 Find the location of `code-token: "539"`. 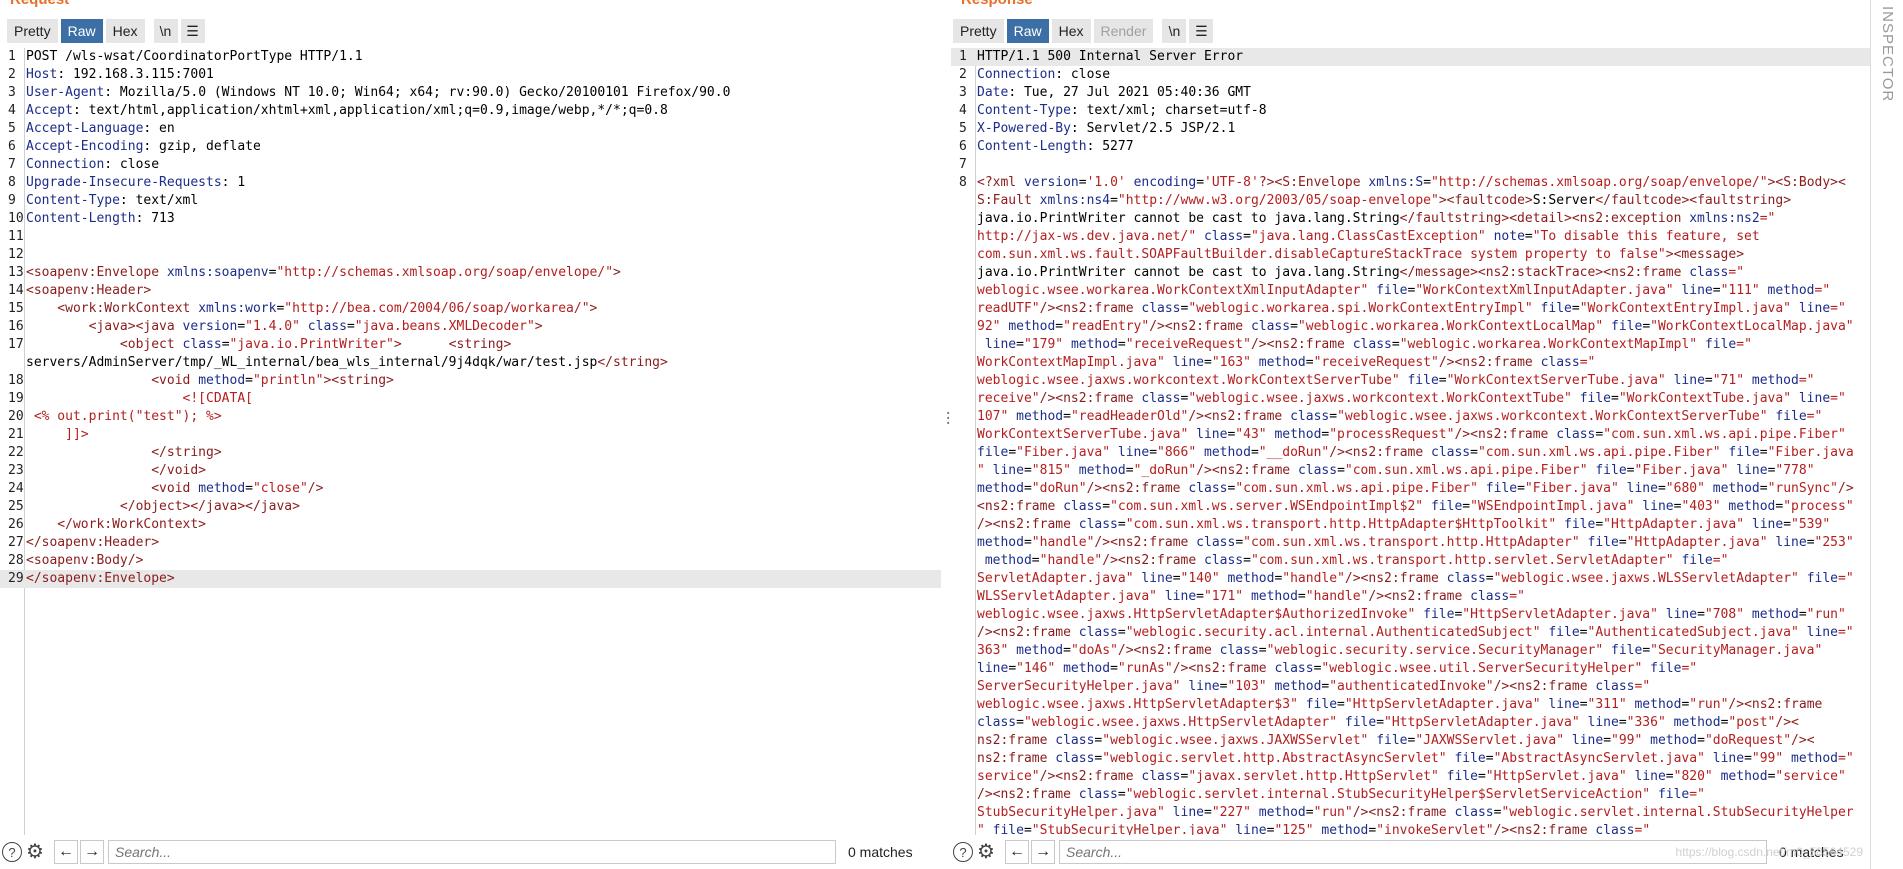

code-token: "539" is located at coordinates (1811, 524).